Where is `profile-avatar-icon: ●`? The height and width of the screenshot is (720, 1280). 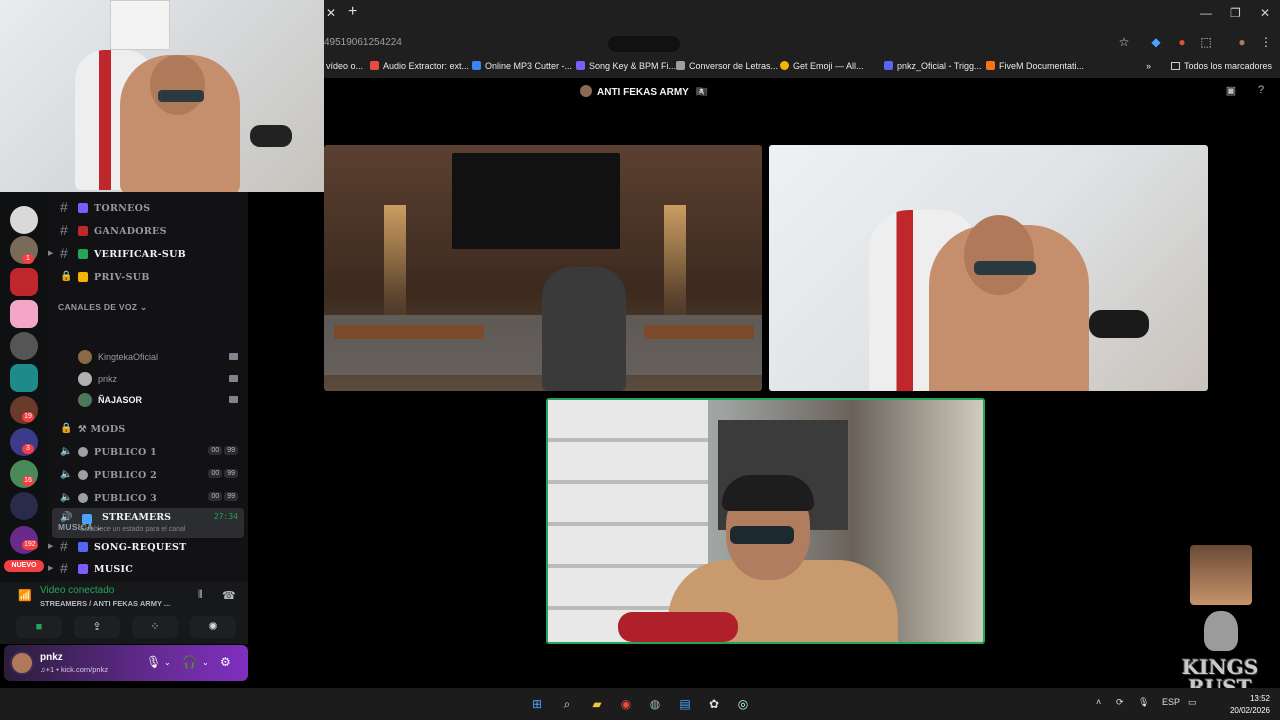 profile-avatar-icon: ● is located at coordinates (1242, 42).